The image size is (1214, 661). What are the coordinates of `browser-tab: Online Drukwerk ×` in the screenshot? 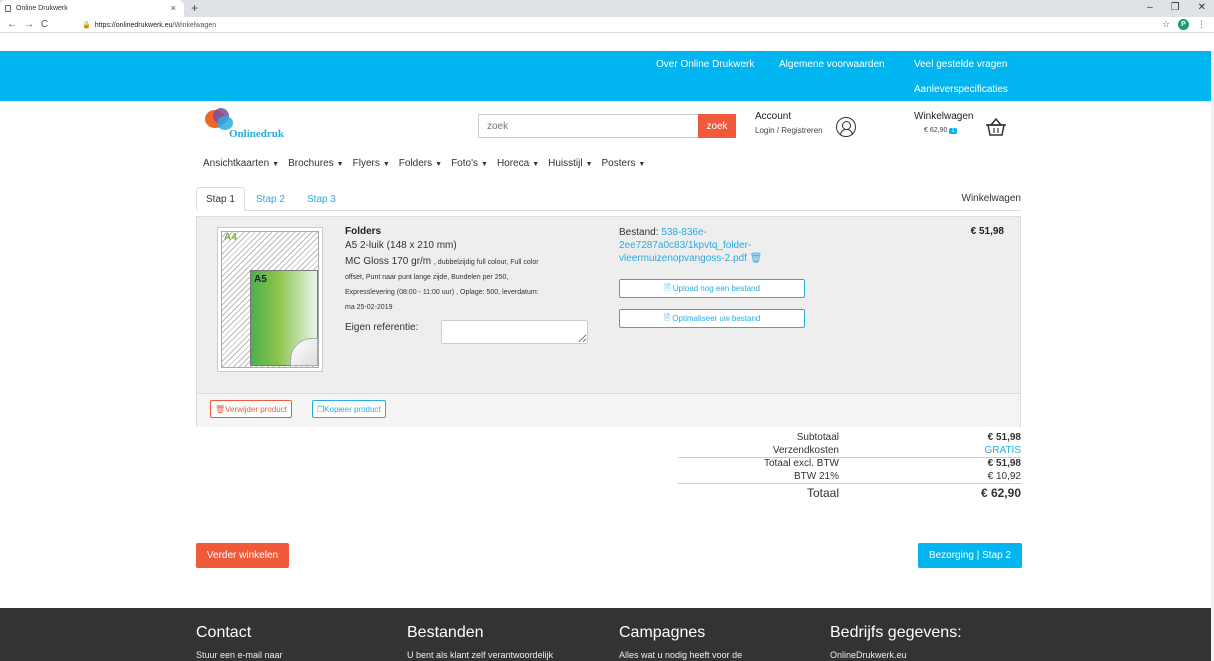 It's located at (92, 8).